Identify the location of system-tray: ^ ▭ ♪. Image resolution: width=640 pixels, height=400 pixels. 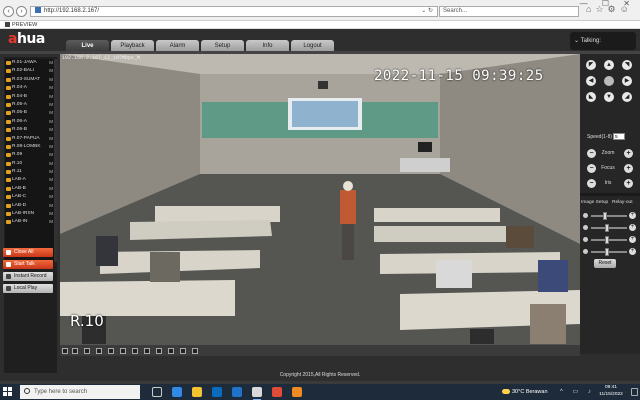
(577, 391).